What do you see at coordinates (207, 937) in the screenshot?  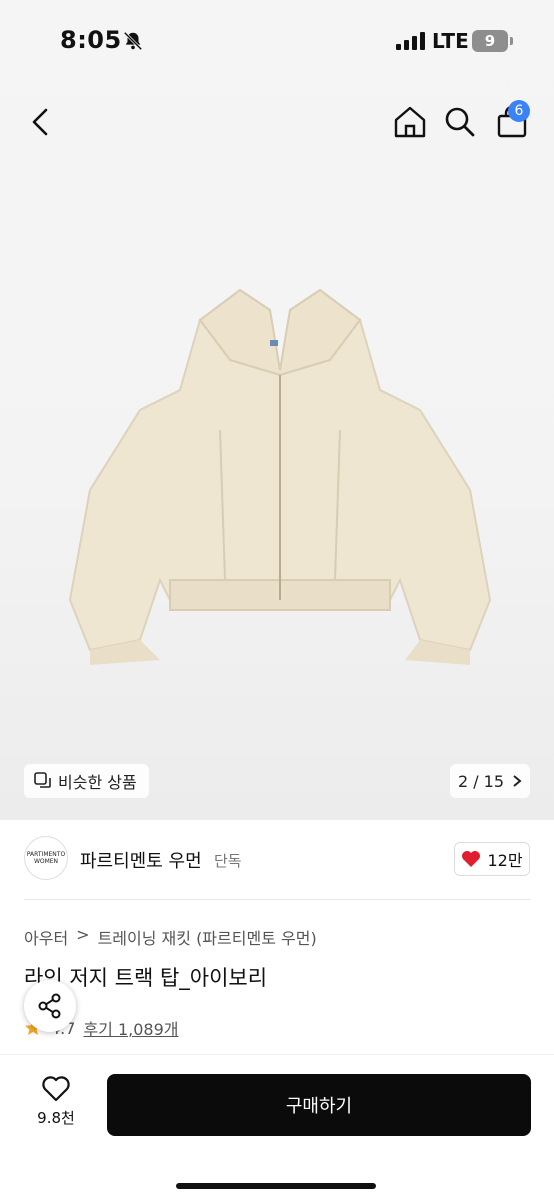 I see `breadcrumb-item: 트레이닝 재킷 (파르티멘토 우먼)` at bounding box center [207, 937].